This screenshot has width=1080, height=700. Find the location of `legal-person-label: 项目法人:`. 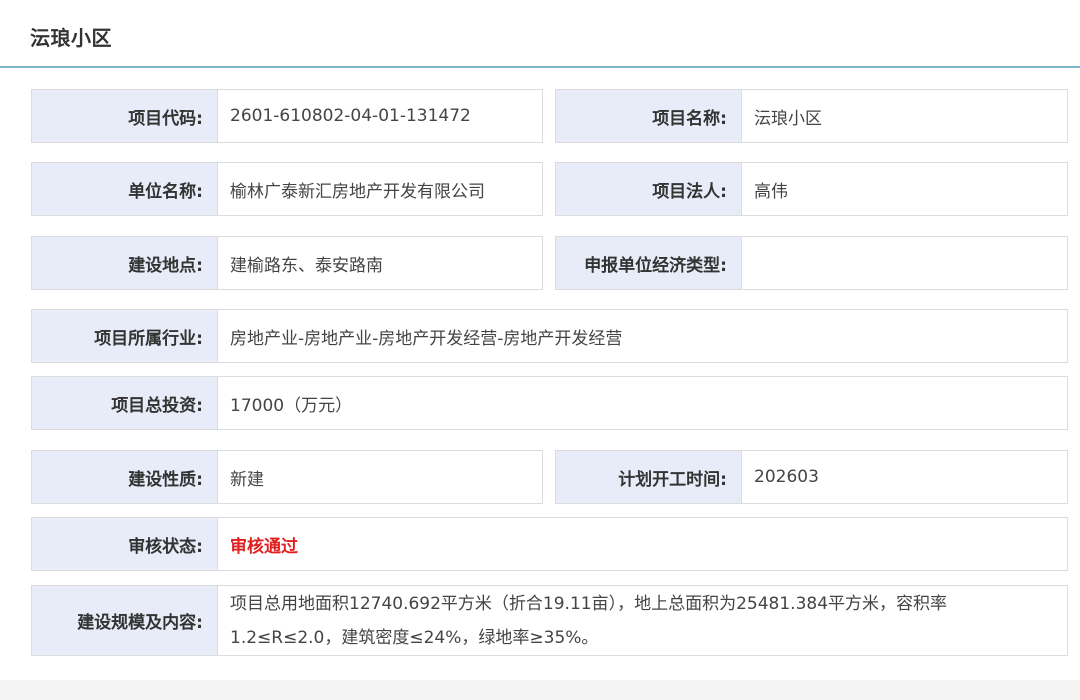

legal-person-label: 项目法人: is located at coordinates (648, 189).